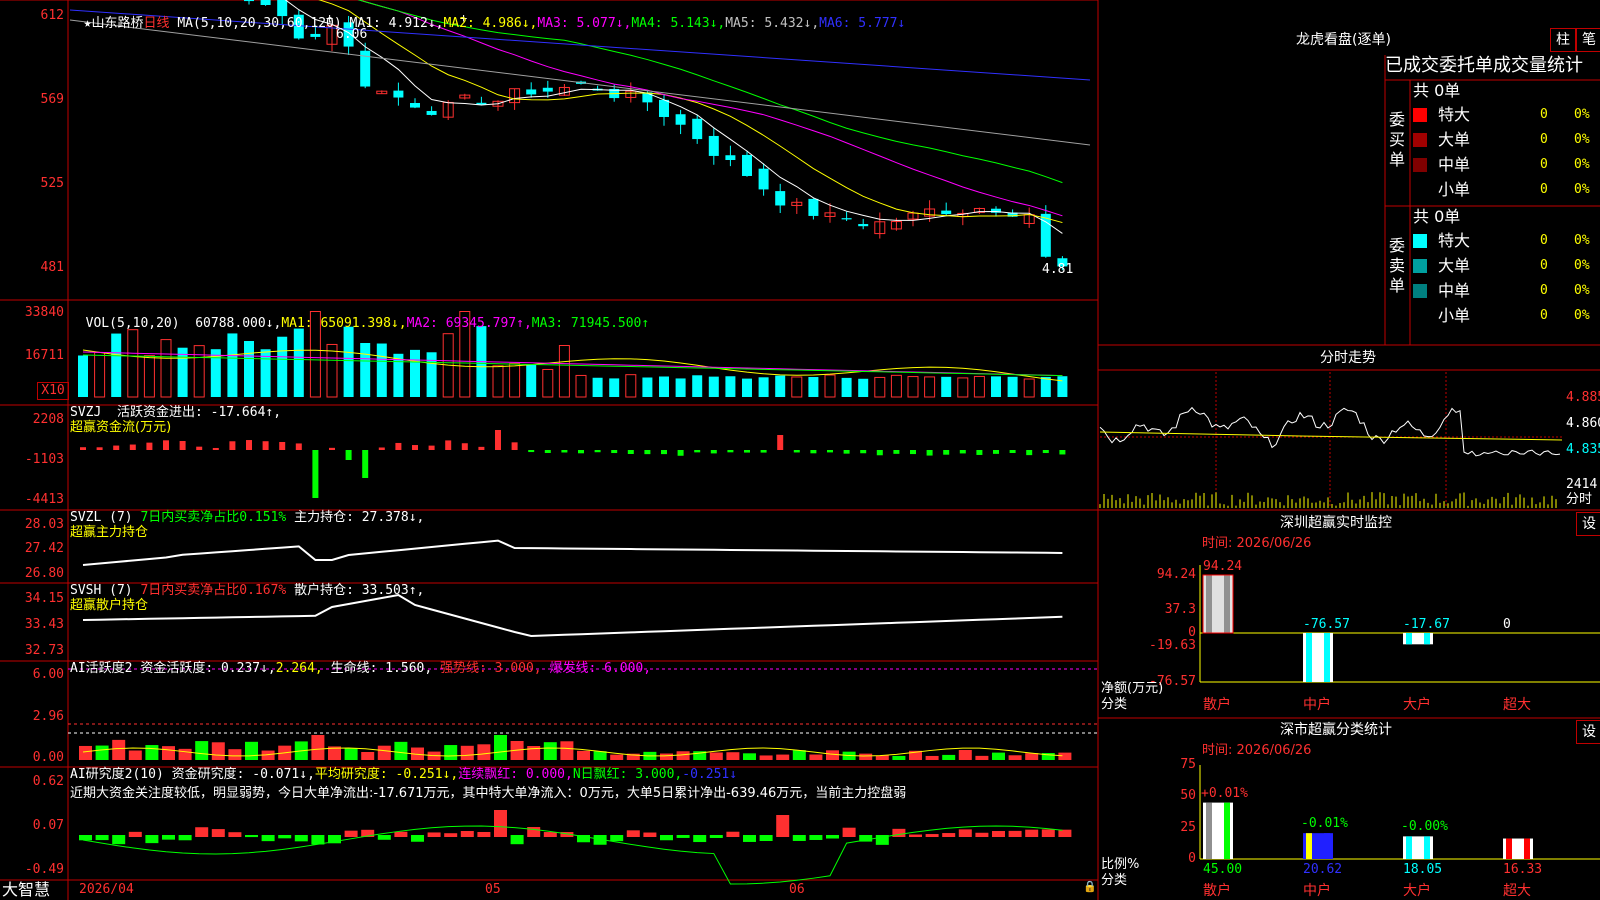  What do you see at coordinates (673, 117) in the screenshot?
I see `ma5-line` at bounding box center [673, 117].